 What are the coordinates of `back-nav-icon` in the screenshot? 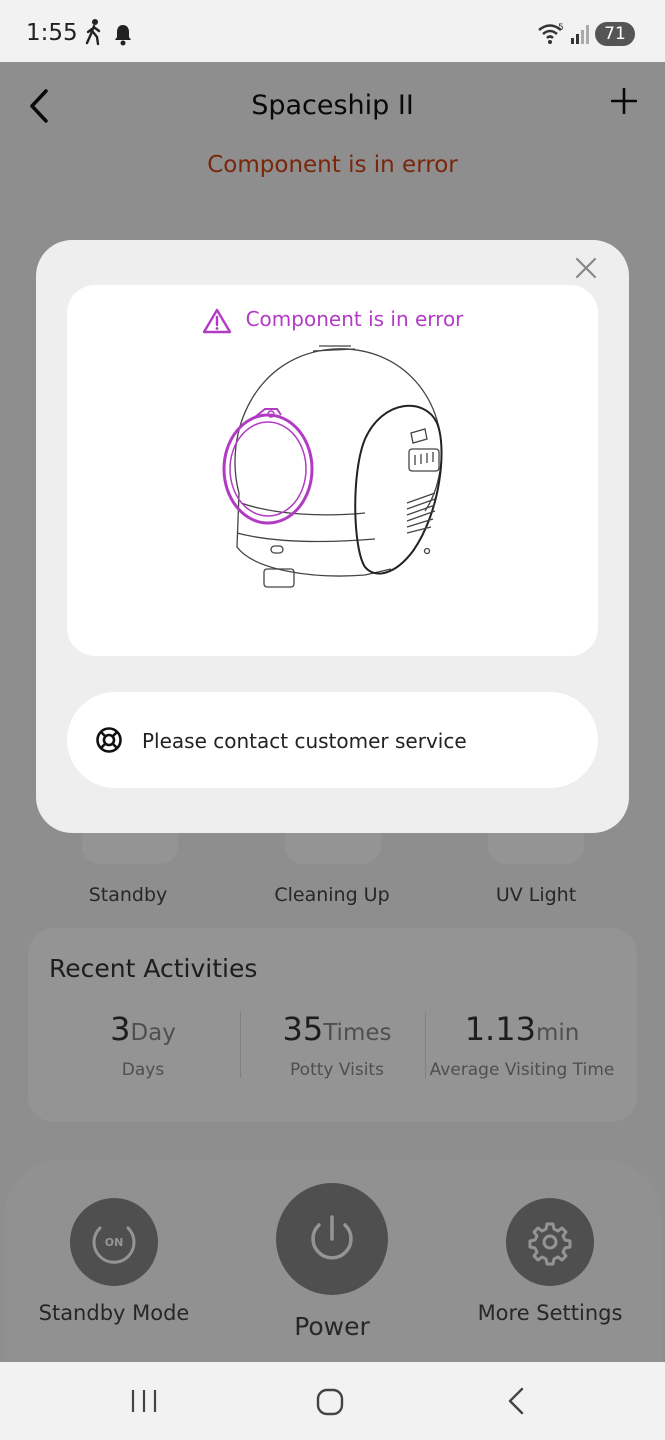 It's located at (516, 1401).